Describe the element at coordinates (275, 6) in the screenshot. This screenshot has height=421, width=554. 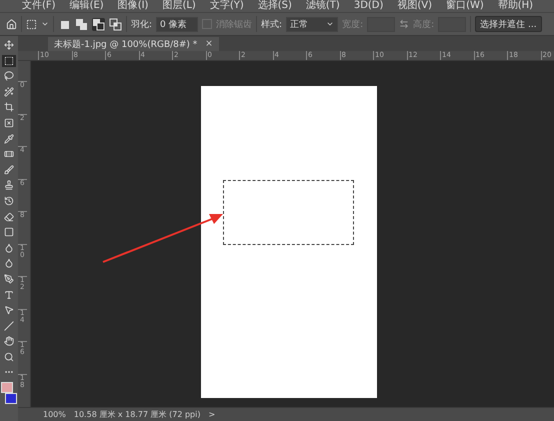
I see `menu-item: 选择(S)` at that location.